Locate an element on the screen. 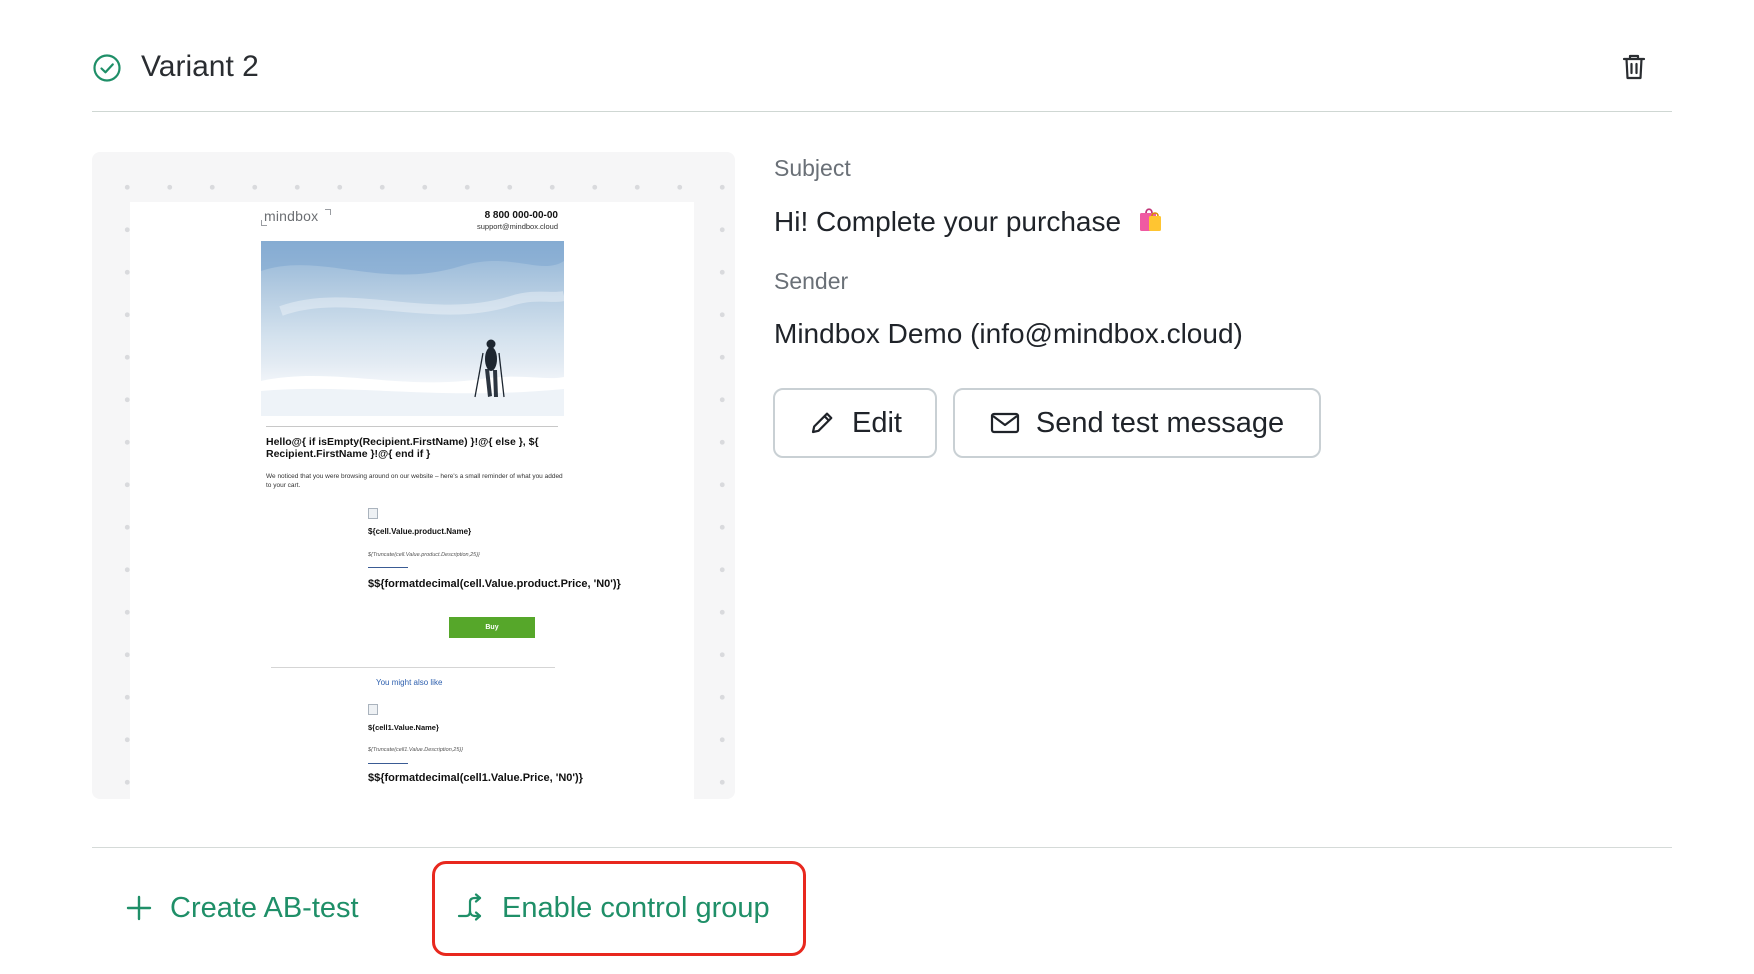 The height and width of the screenshot is (974, 1754). sender-label: Sender is located at coordinates (811, 281).